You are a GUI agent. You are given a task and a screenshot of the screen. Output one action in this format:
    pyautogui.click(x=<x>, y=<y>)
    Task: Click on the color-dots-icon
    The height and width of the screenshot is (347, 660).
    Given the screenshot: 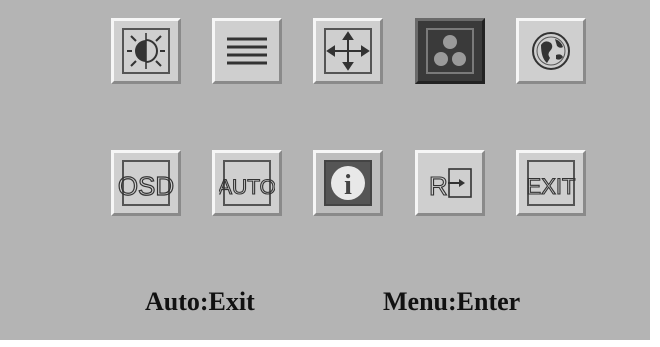 What is the action you would take?
    pyautogui.click(x=450, y=51)
    